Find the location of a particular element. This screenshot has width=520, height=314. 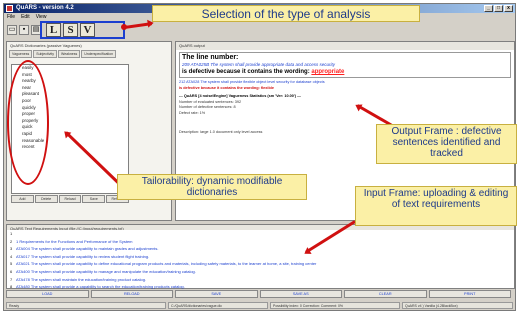

minimize-button: _ is located at coordinates (488, 8).